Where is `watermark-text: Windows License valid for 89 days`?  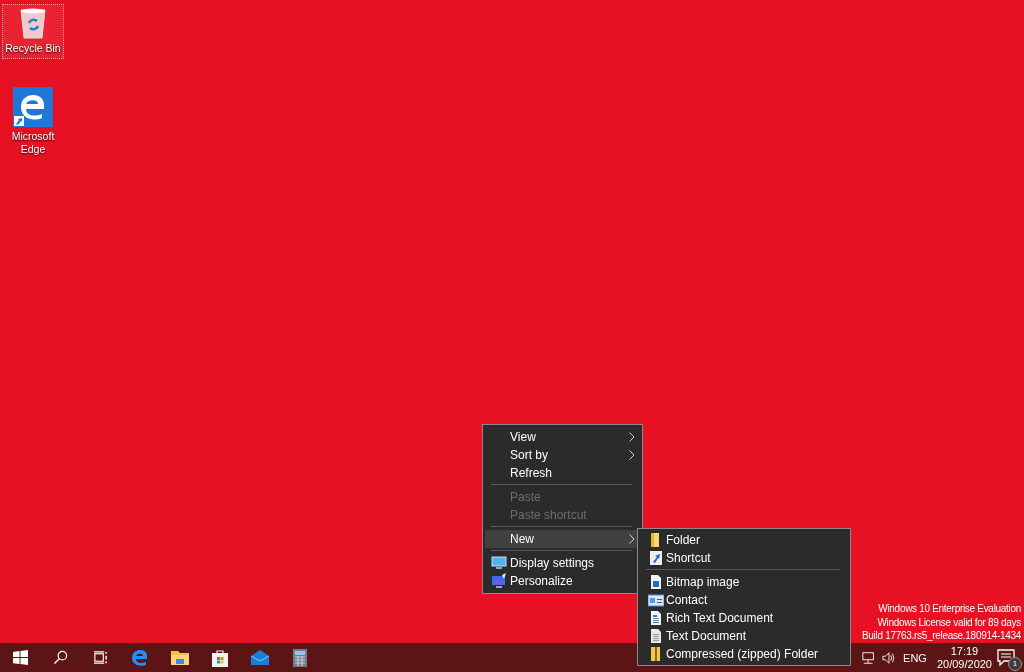
watermark-text: Windows License valid for 89 days is located at coordinates (949, 622).